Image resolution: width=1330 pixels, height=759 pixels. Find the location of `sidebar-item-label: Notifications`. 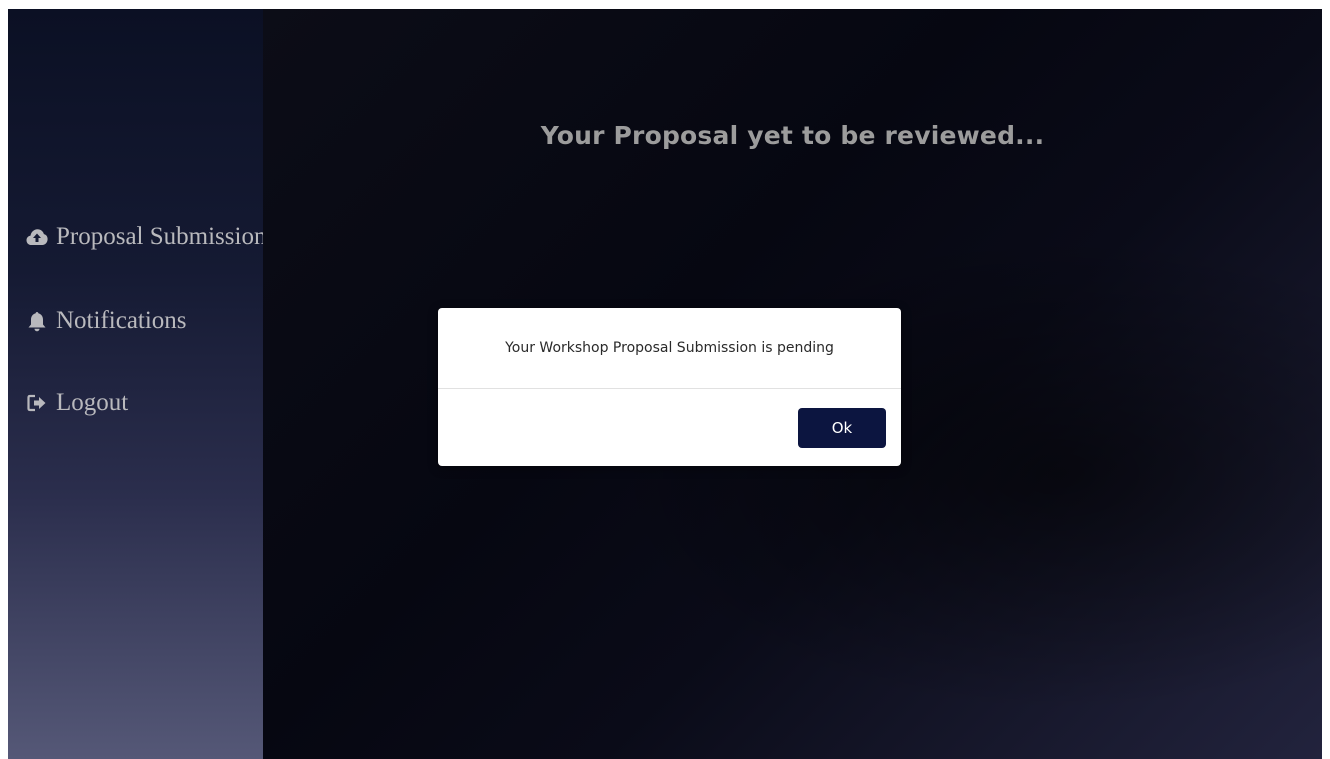

sidebar-item-label: Notifications is located at coordinates (121, 320).